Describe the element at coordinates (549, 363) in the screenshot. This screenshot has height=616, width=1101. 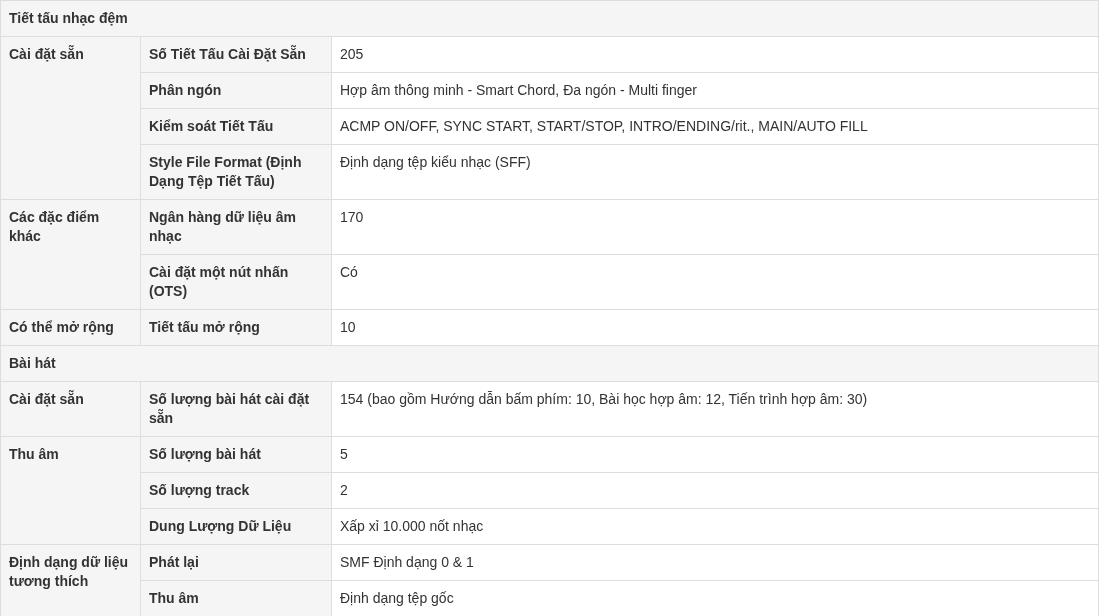
I see `section-heading: Bài hát` at that location.